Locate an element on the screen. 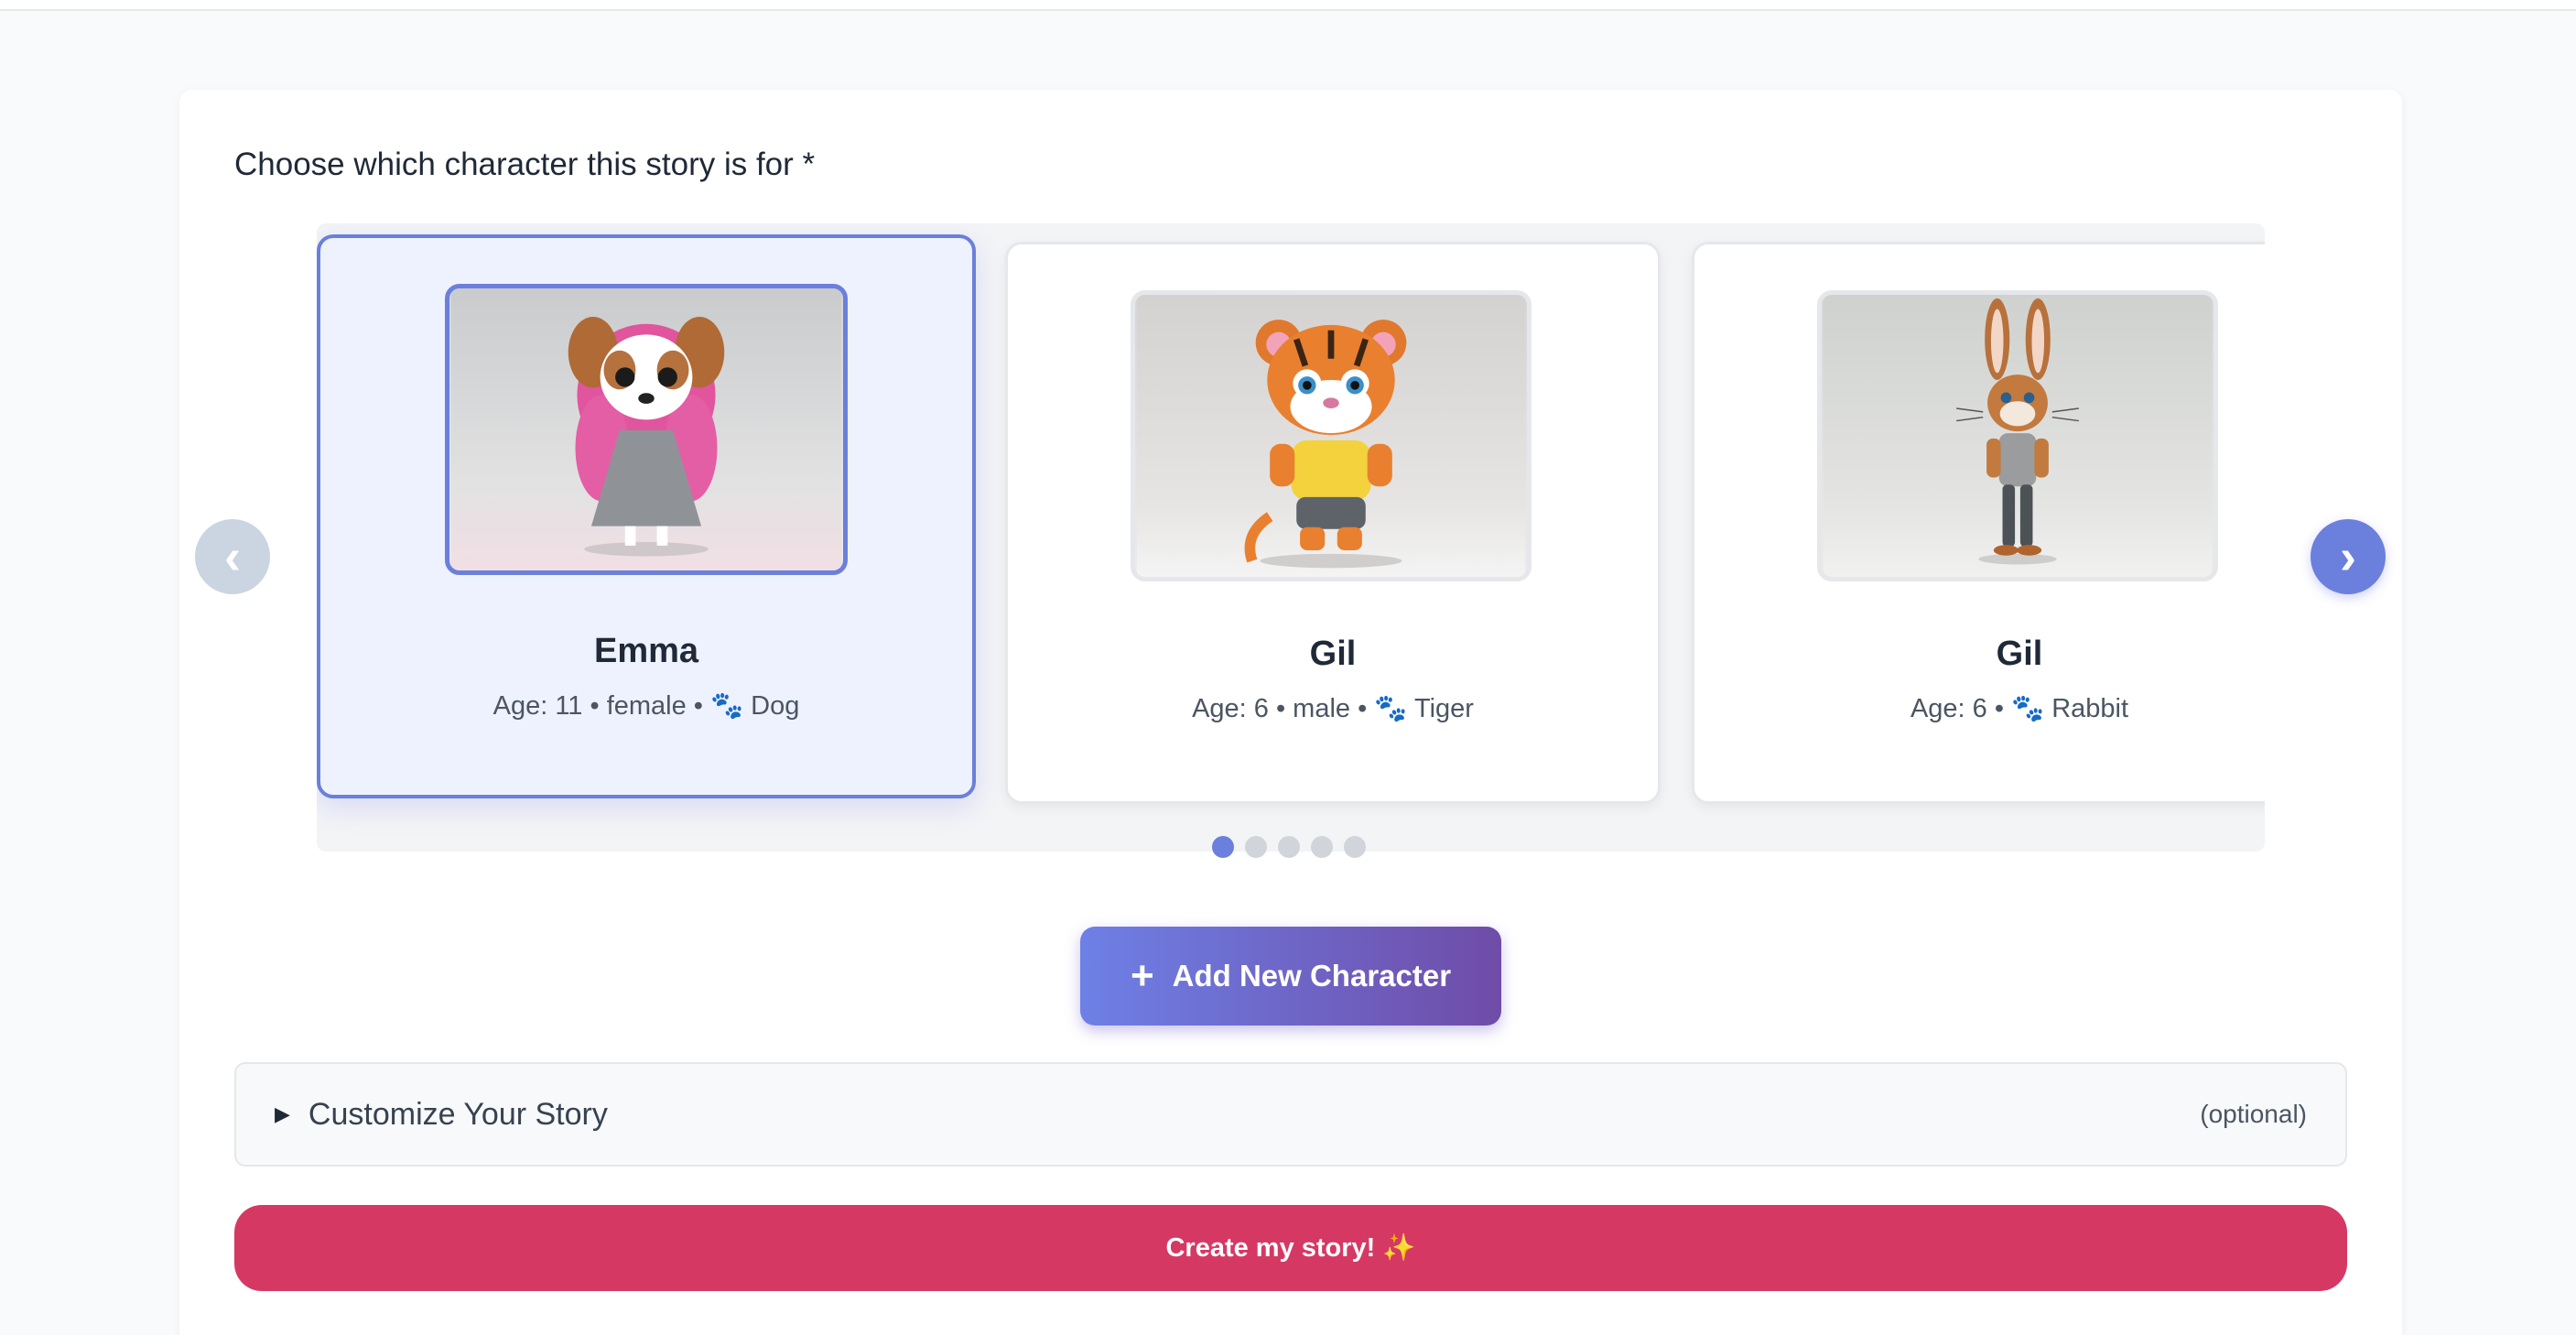 Image resolution: width=2576 pixels, height=1335 pixels. character-image-tiger is located at coordinates (1332, 435).